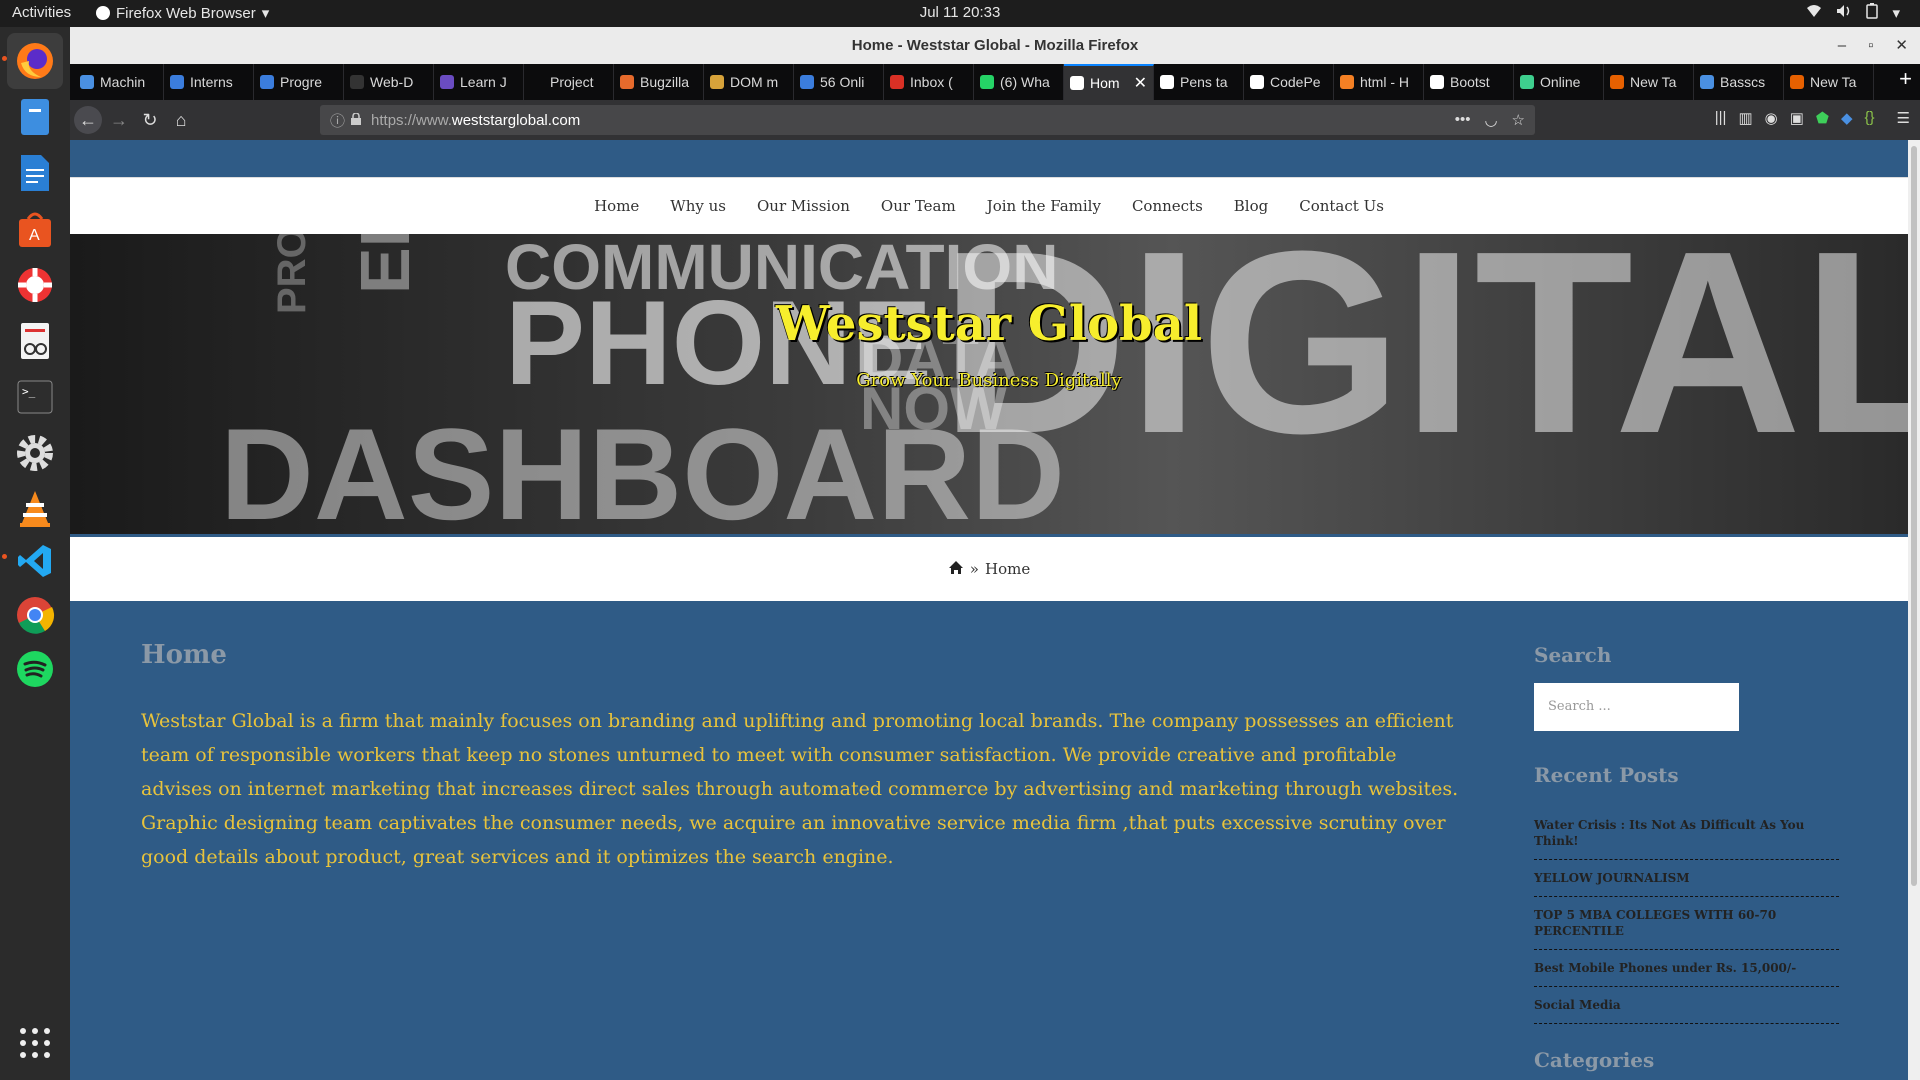 This screenshot has height=1080, width=1920. What do you see at coordinates (1594, 1060) in the screenshot?
I see `categories-heading: Categories` at bounding box center [1594, 1060].